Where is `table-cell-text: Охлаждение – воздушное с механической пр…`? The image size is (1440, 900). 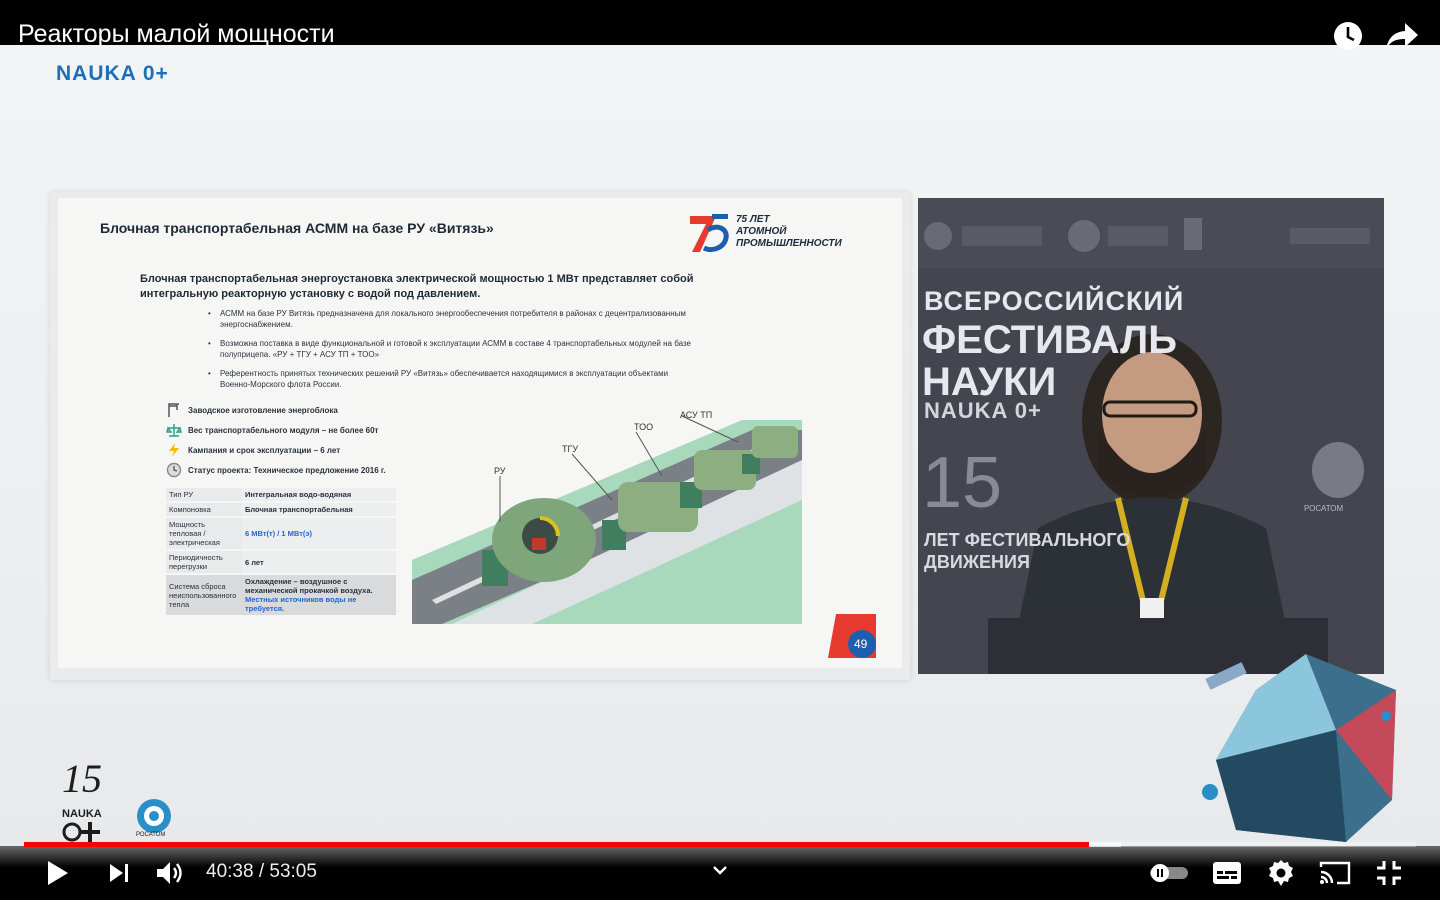 table-cell-text: Охлаждение – воздушное с механической пр… is located at coordinates (309, 586).